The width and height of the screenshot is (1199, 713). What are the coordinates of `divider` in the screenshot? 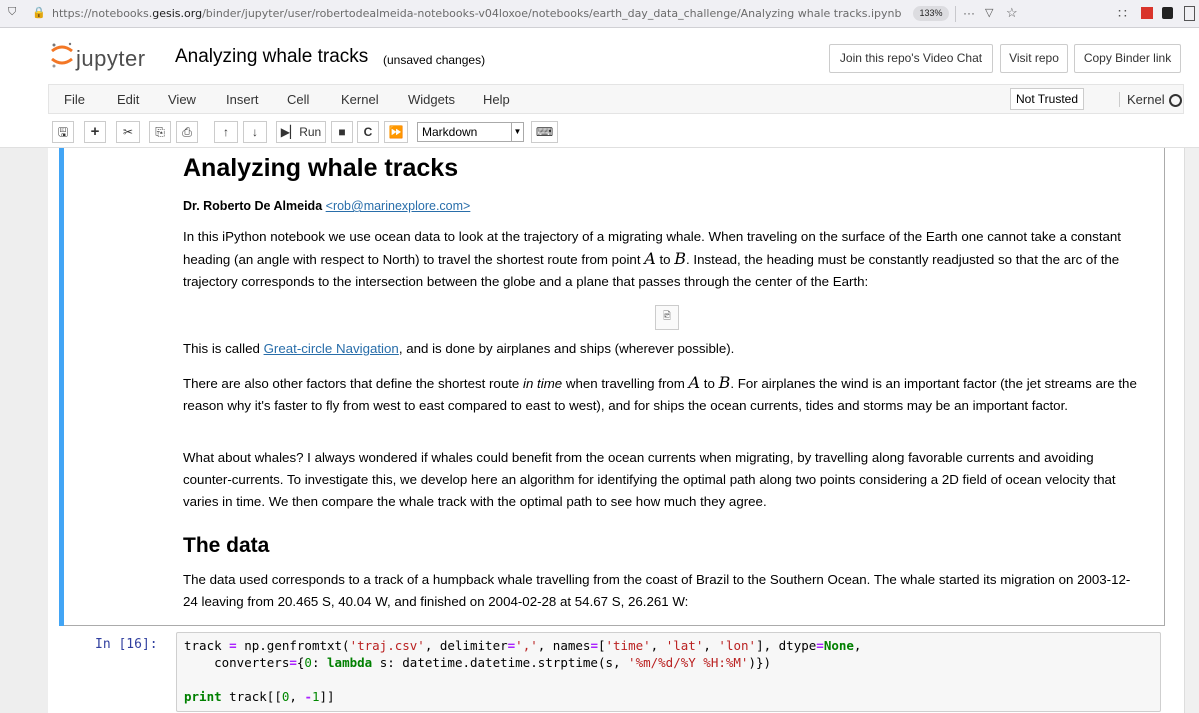 It's located at (955, 14).